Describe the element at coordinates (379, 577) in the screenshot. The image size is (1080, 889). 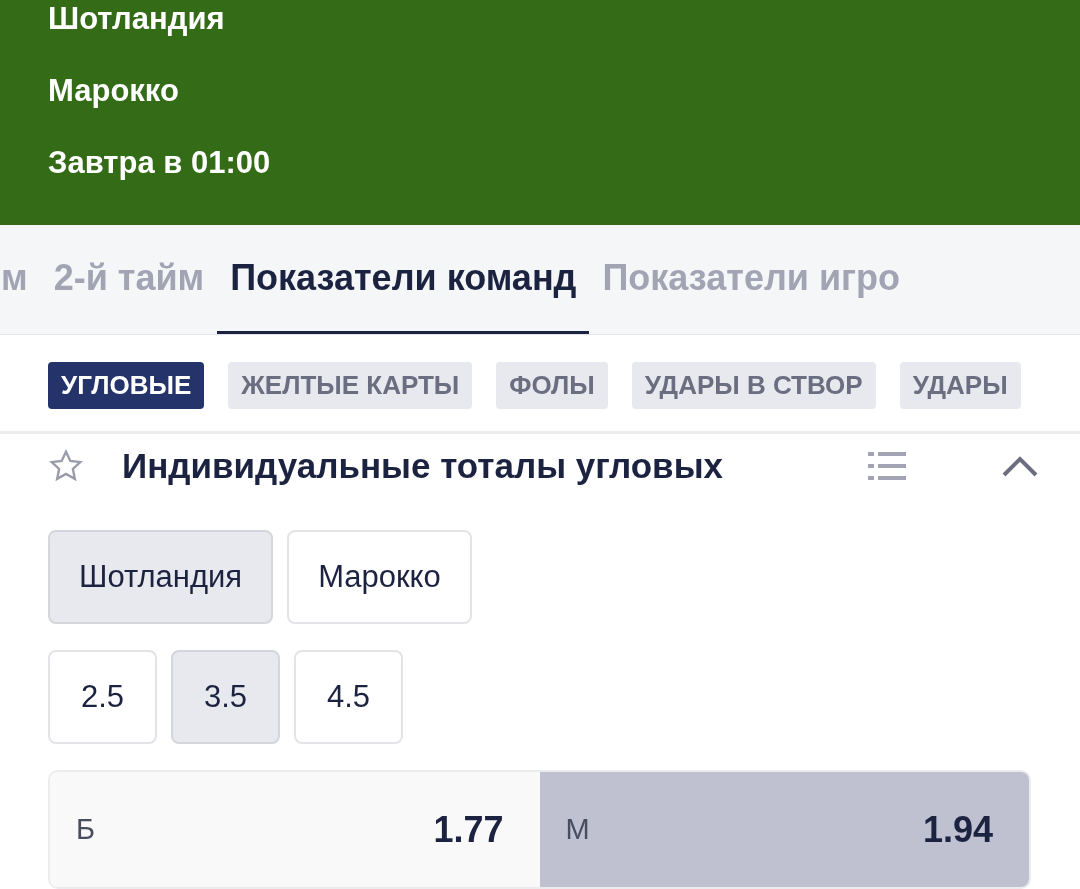
I see `team-button: Марокко` at that location.